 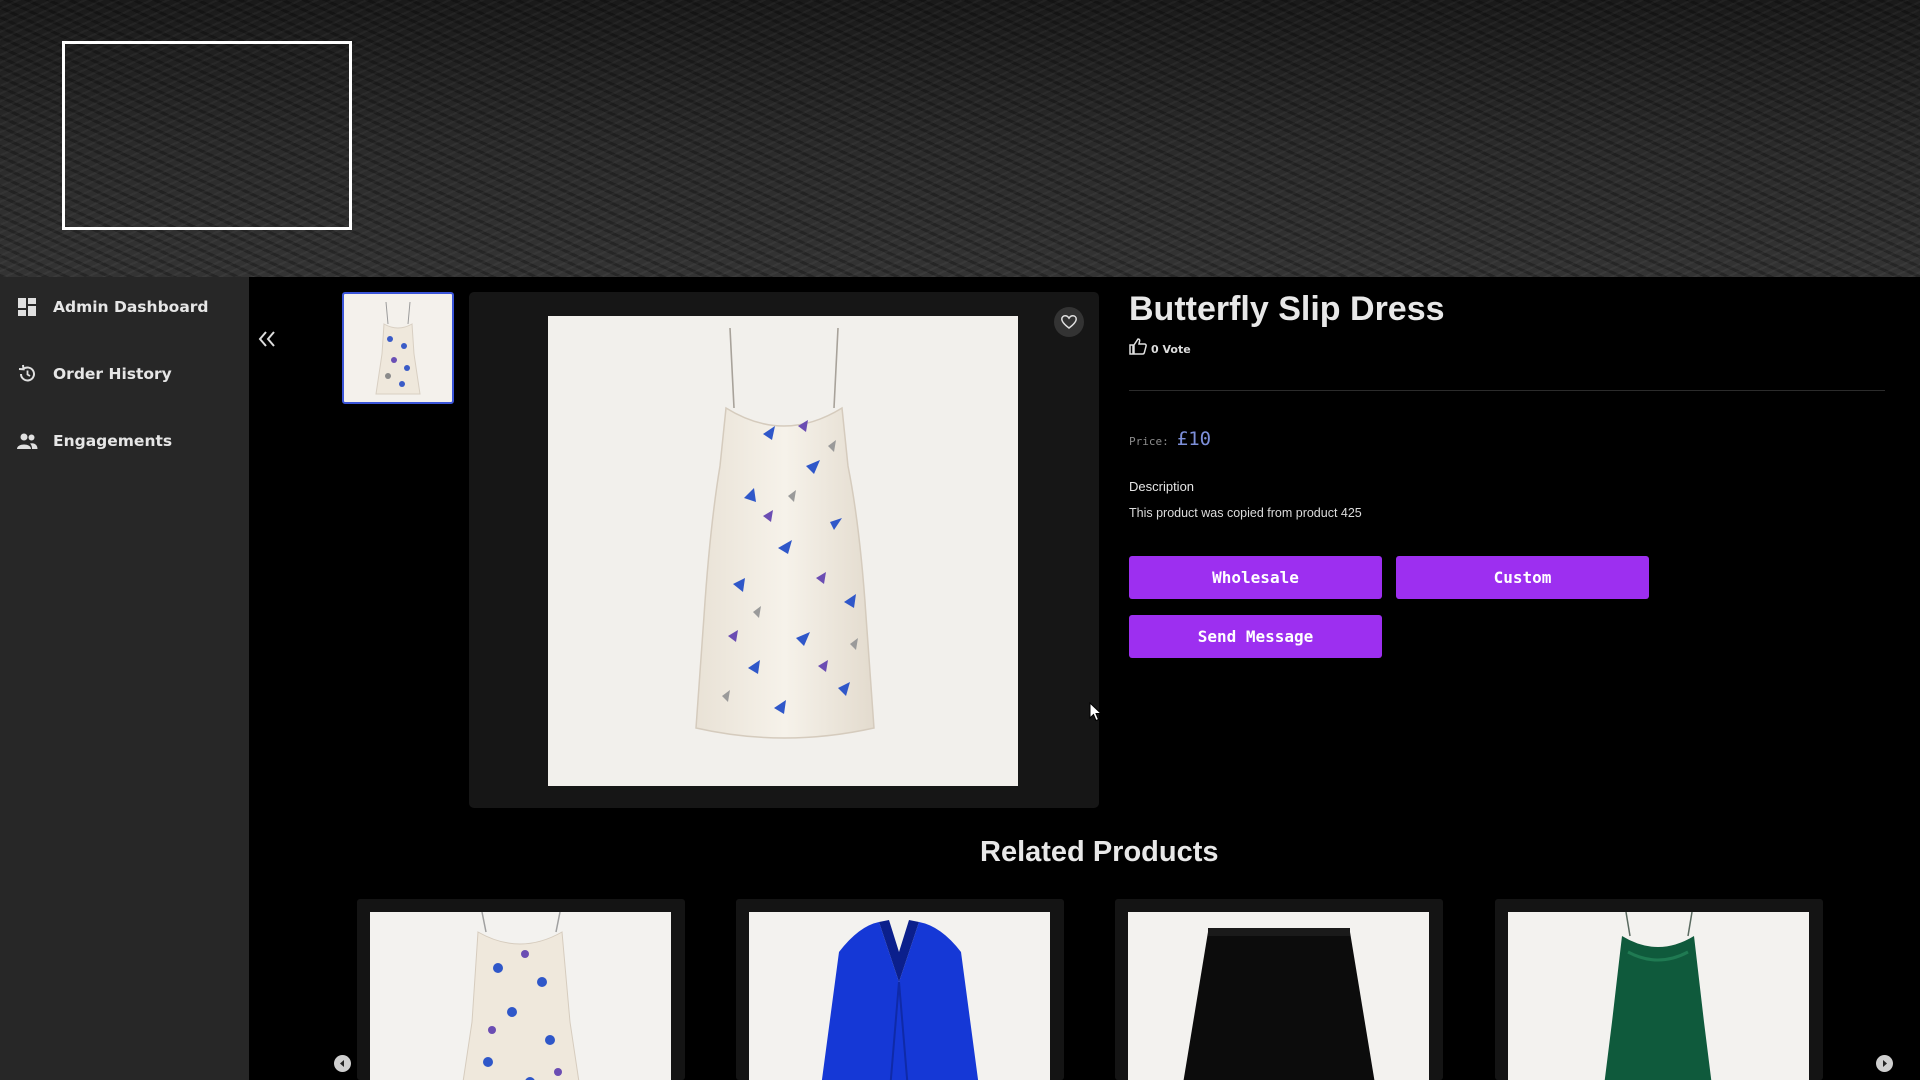 I want to click on carousel-next-icon, so click(x=1884, y=1063).